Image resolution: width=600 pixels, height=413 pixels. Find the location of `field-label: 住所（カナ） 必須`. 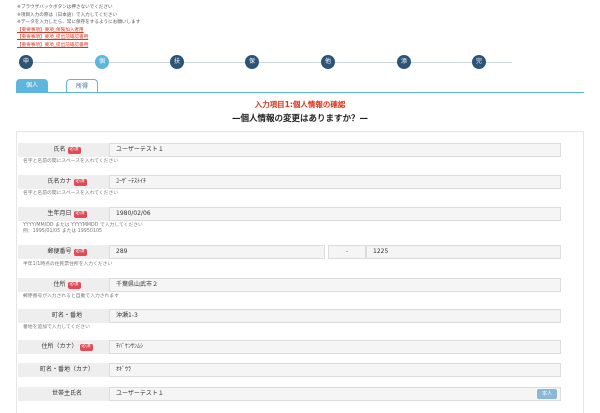

field-label: 住所（カナ） 必須 is located at coordinates (67, 347).